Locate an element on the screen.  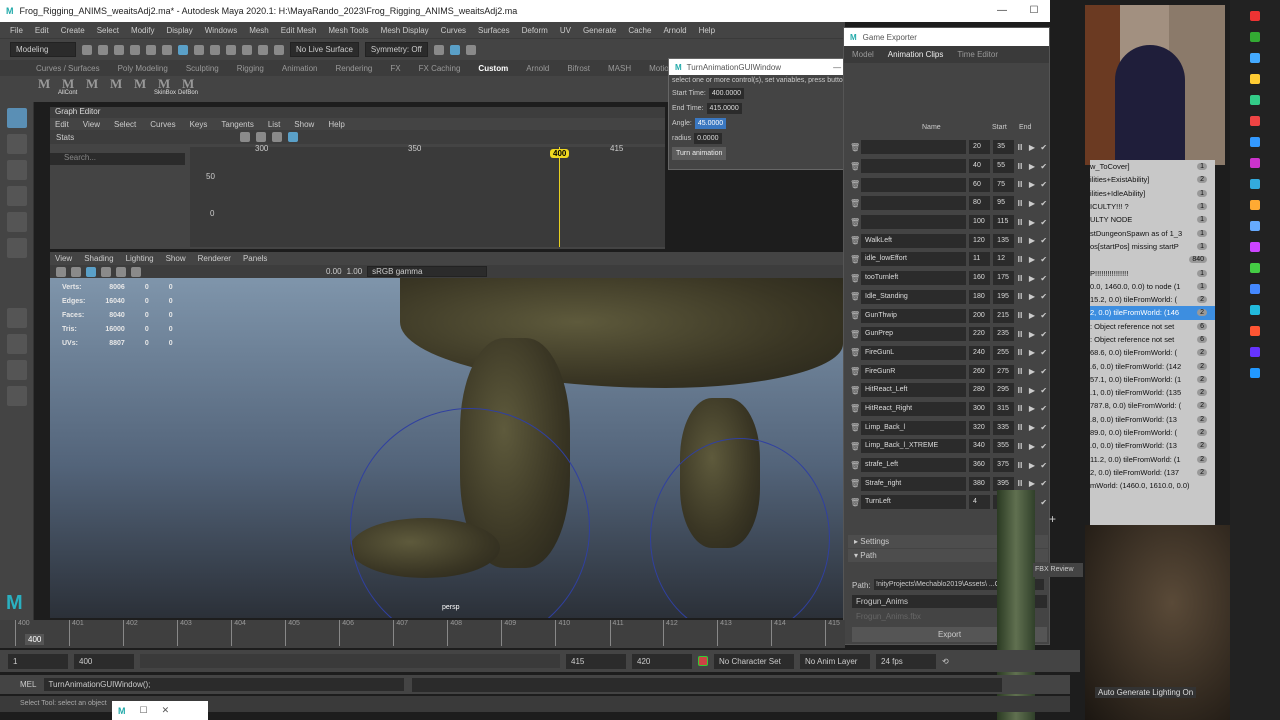
clip-name-field: WalkLeft is located at coordinates (914, 240).